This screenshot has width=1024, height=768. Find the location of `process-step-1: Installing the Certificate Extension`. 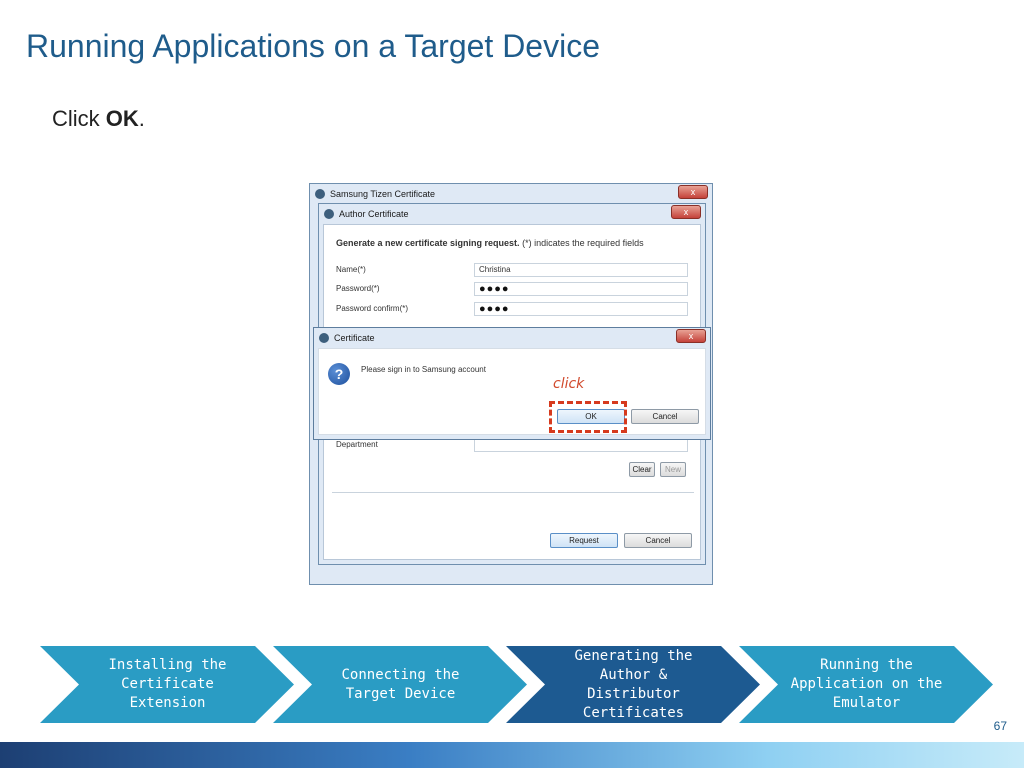

process-step-1: Installing the Certificate Extension is located at coordinates (167, 684).